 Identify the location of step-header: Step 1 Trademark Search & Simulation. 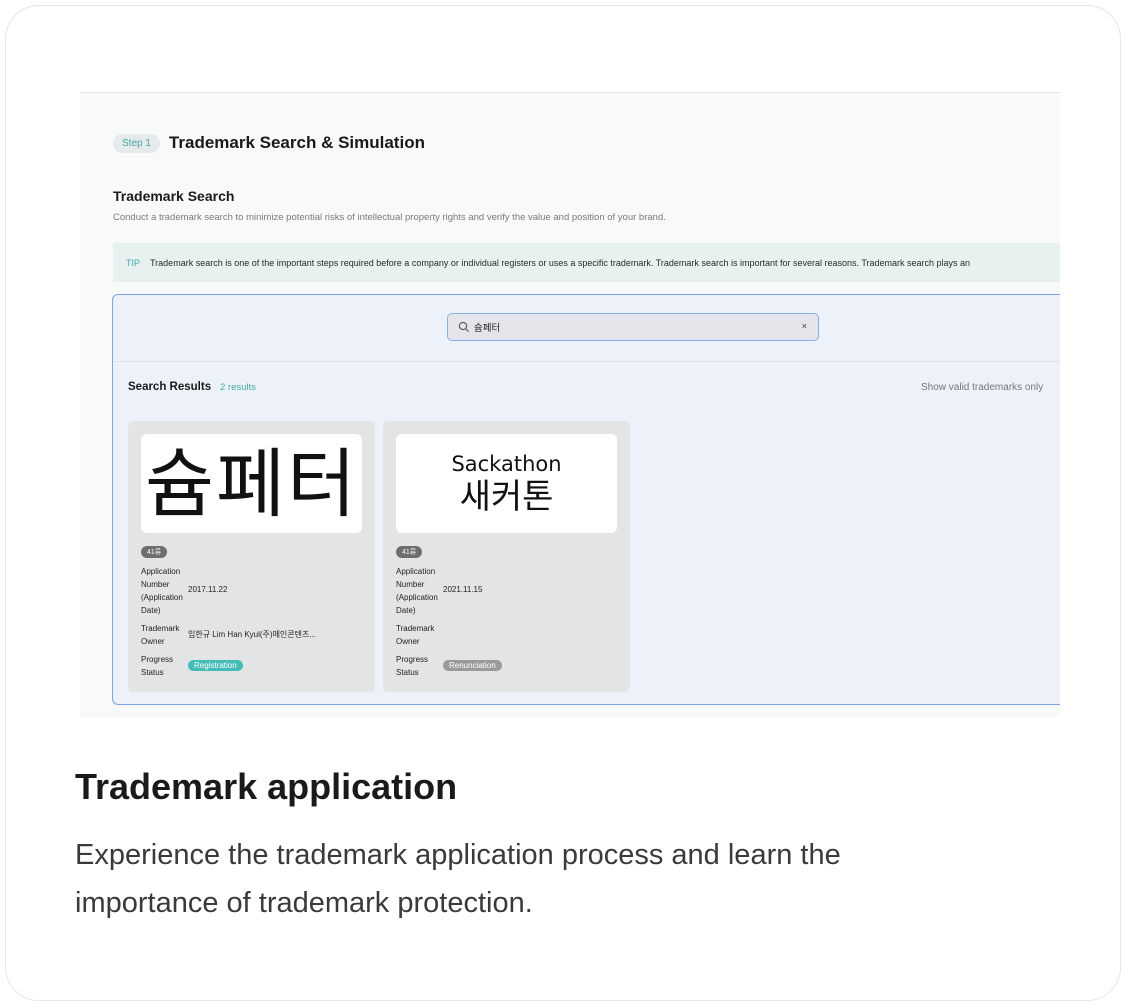
(269, 143).